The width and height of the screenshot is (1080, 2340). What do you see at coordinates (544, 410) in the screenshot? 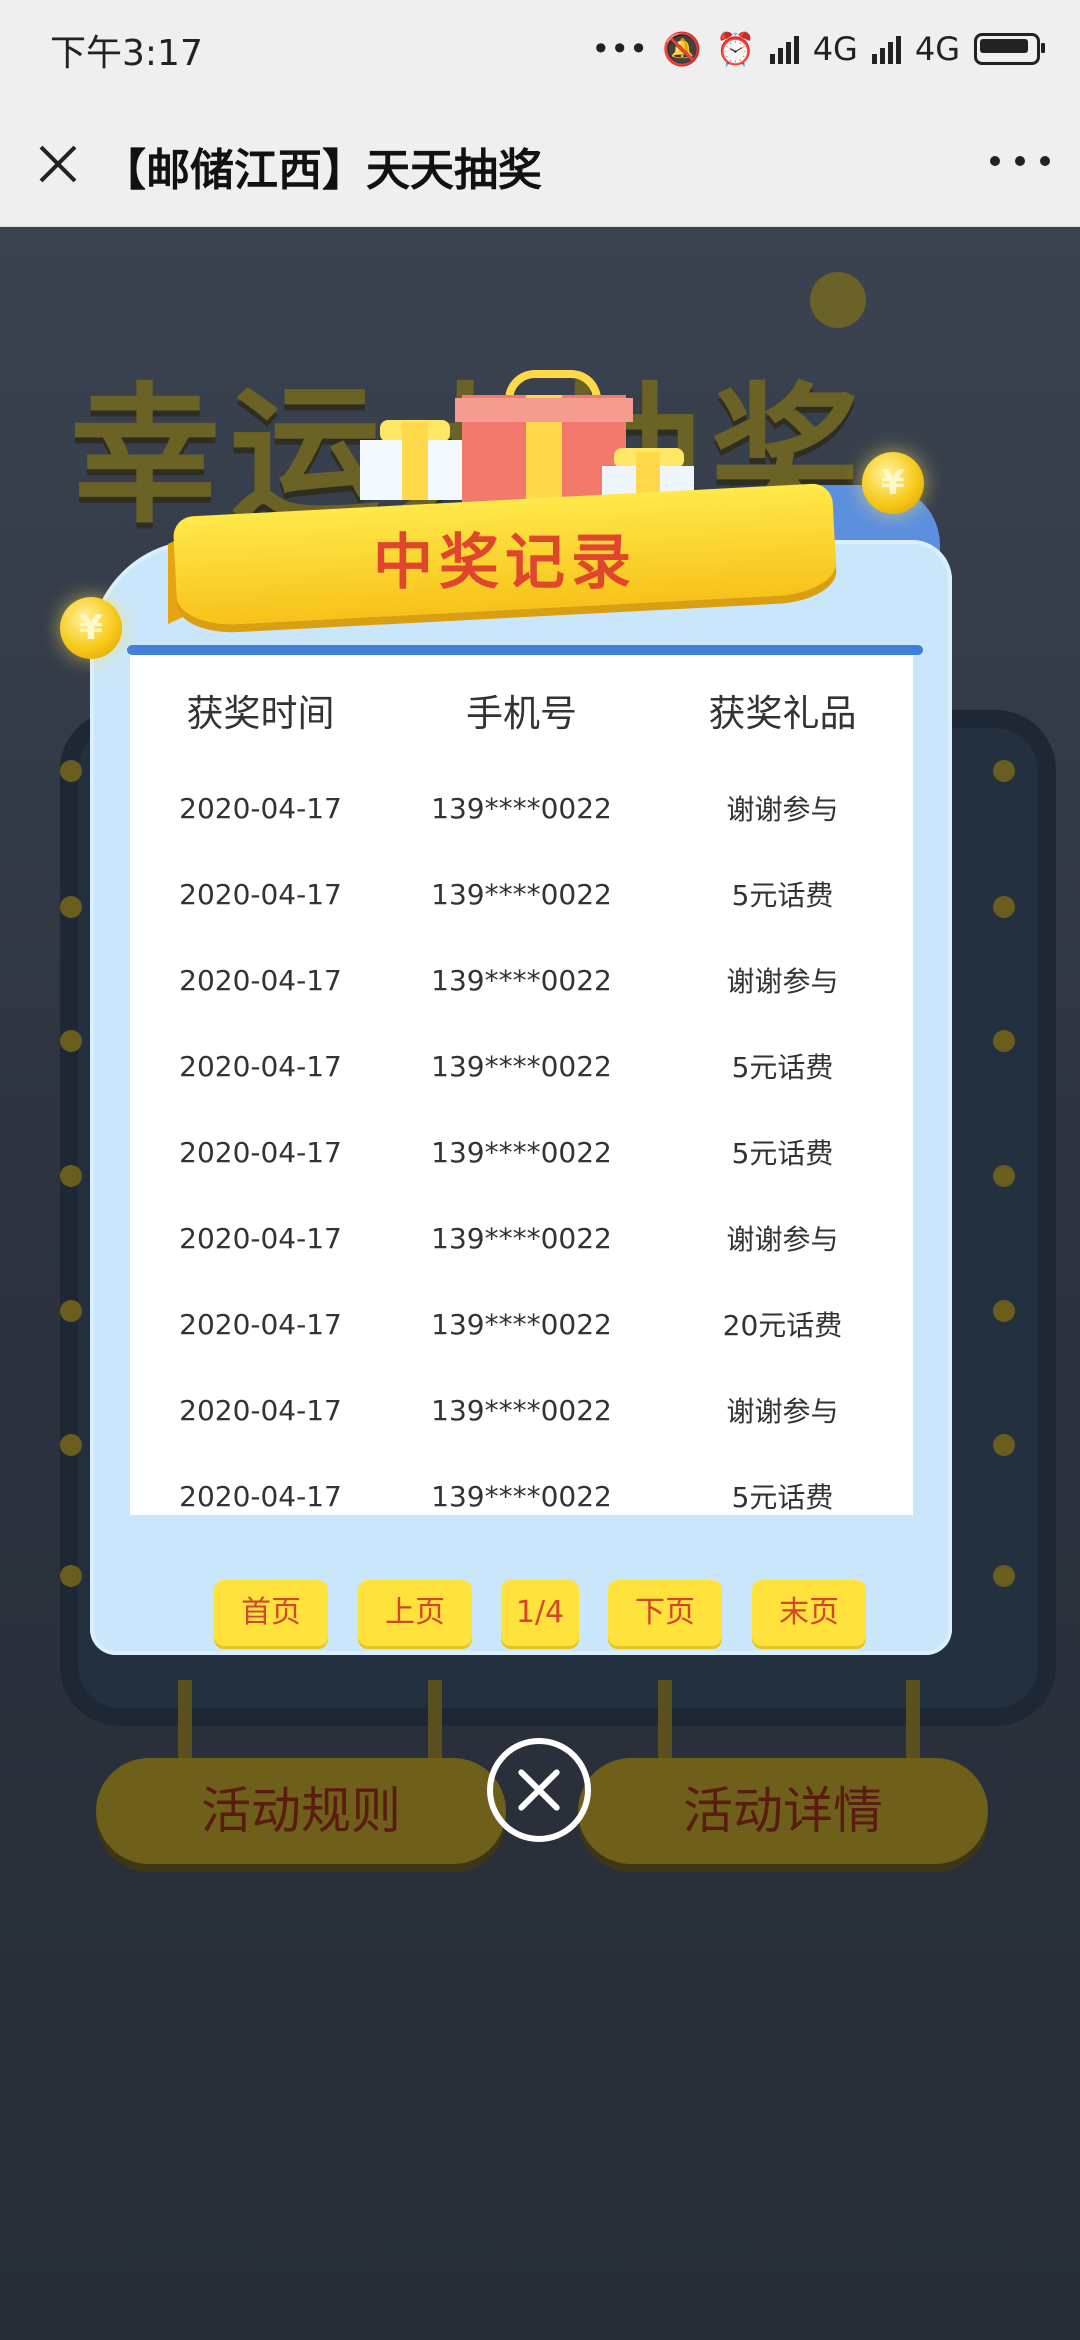
I see `gift-lid` at bounding box center [544, 410].